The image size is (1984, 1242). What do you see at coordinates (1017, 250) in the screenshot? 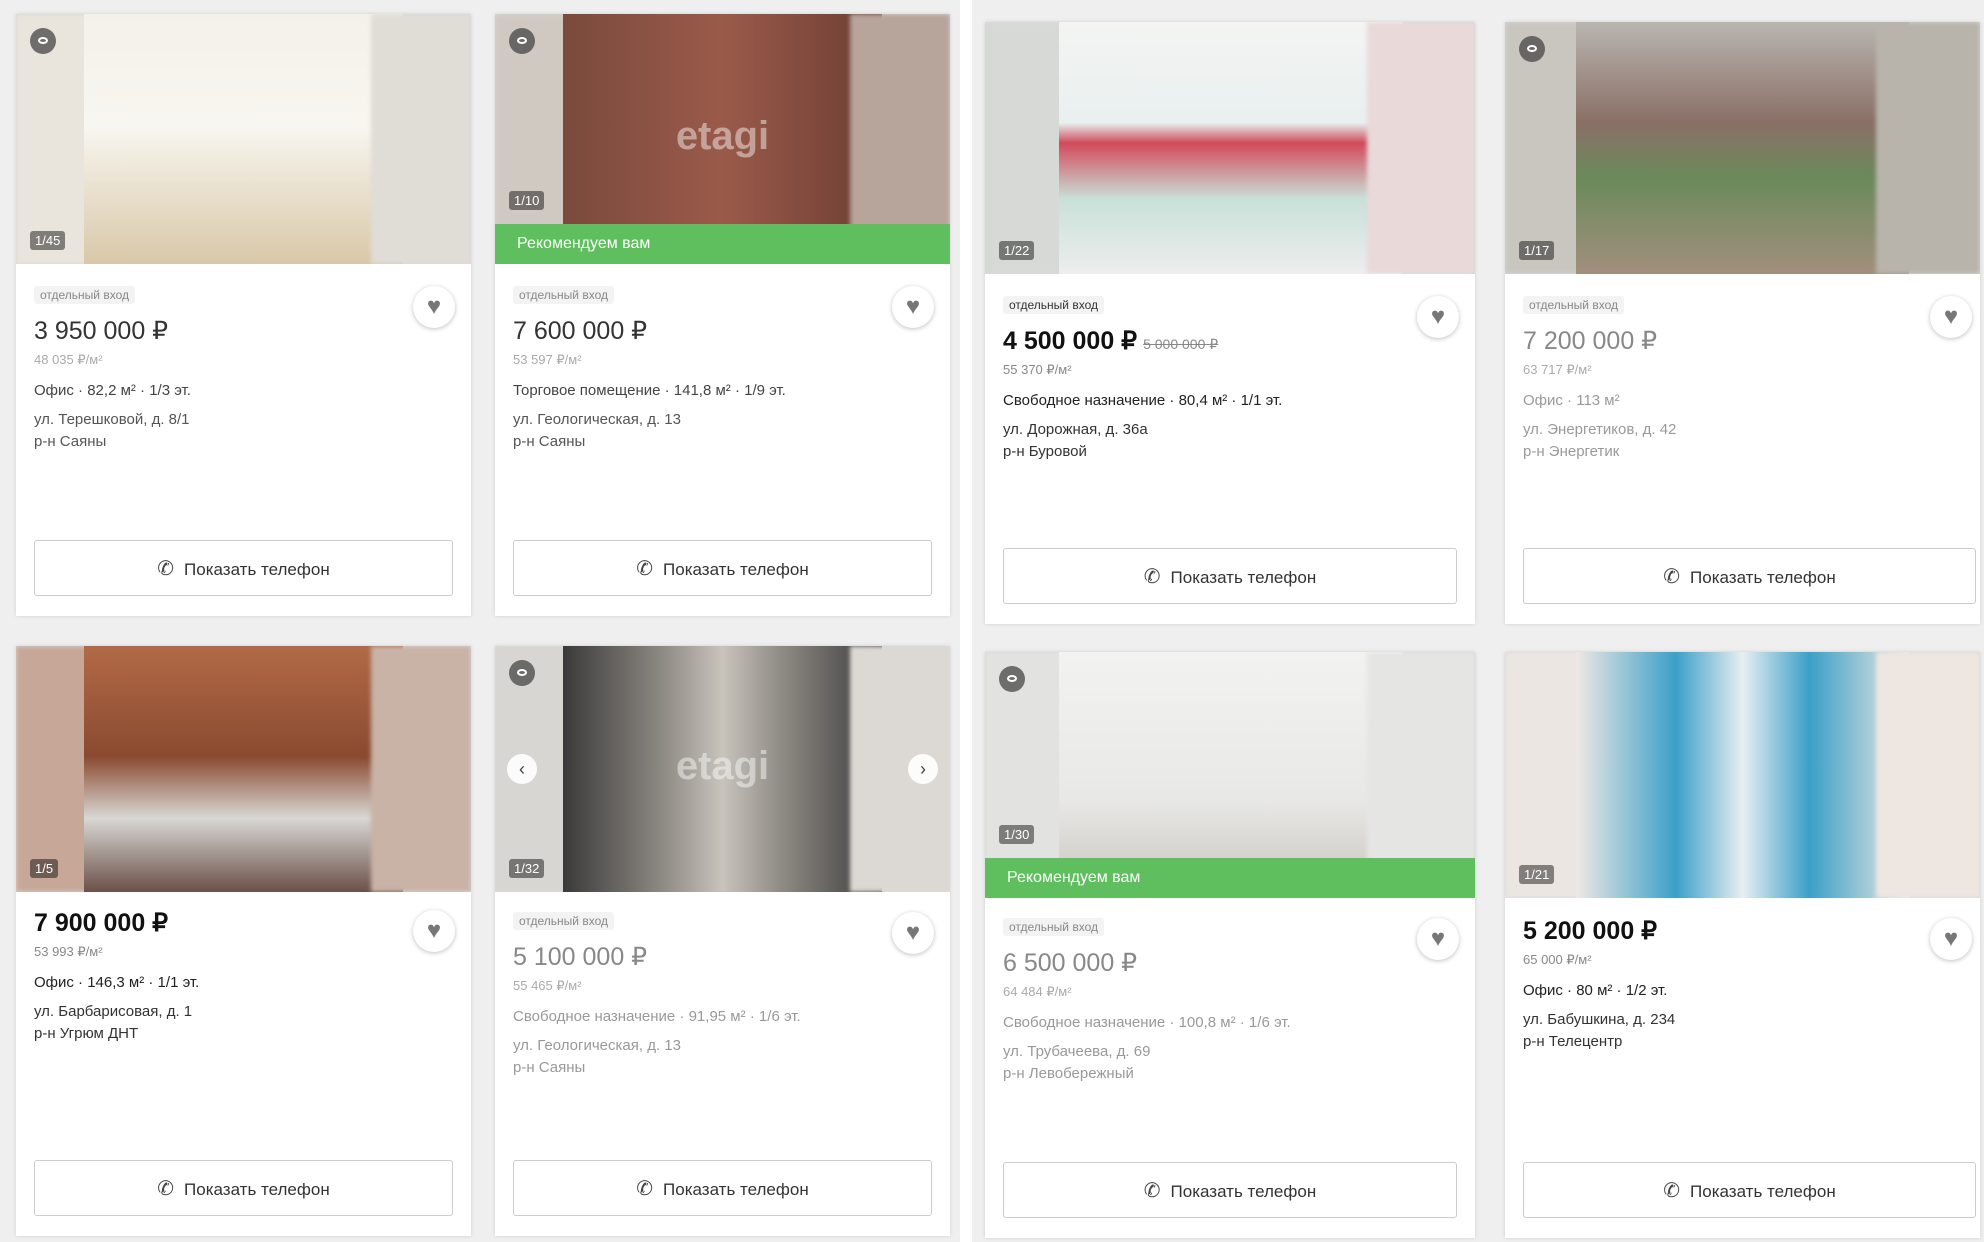
I see `photo-counter: 1/22` at bounding box center [1017, 250].